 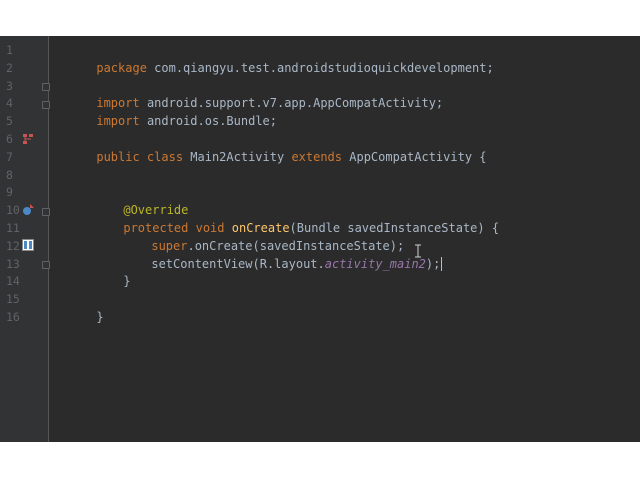 I want to click on fold-toggle-method-end, so click(x=46, y=265).